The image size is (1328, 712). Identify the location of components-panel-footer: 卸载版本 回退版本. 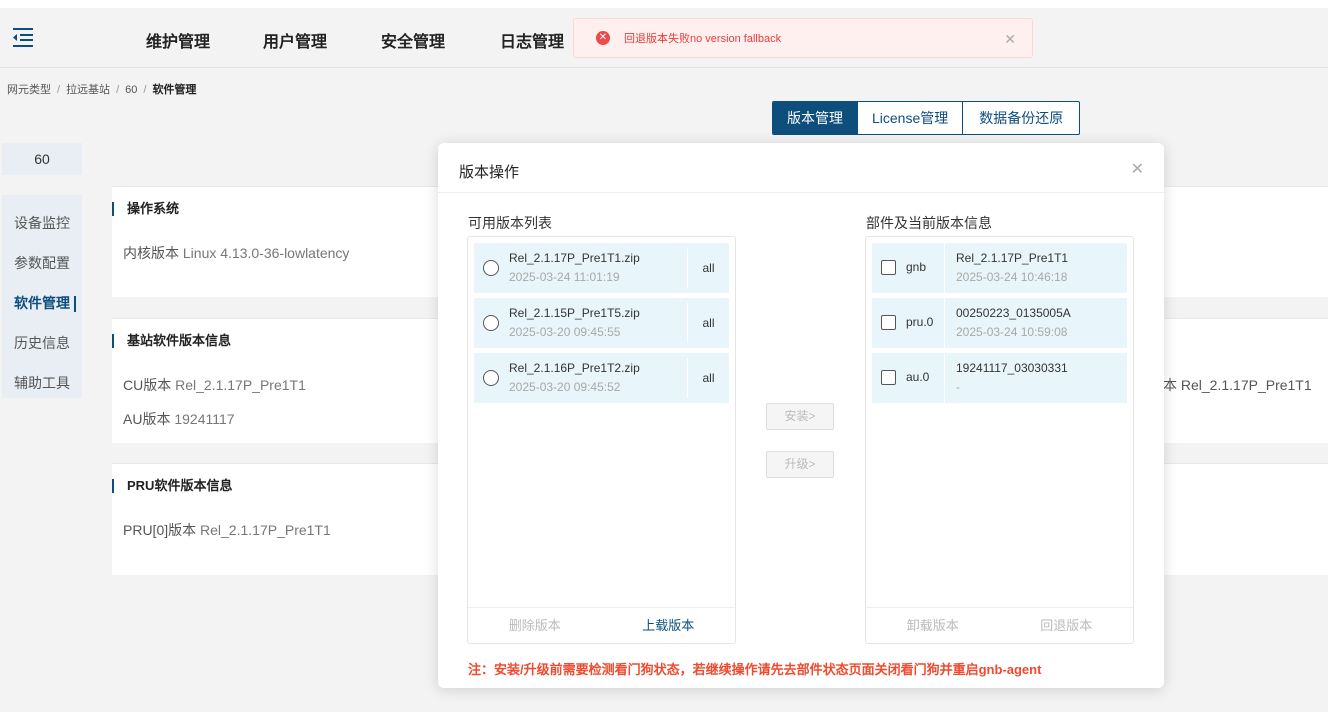
(999, 625).